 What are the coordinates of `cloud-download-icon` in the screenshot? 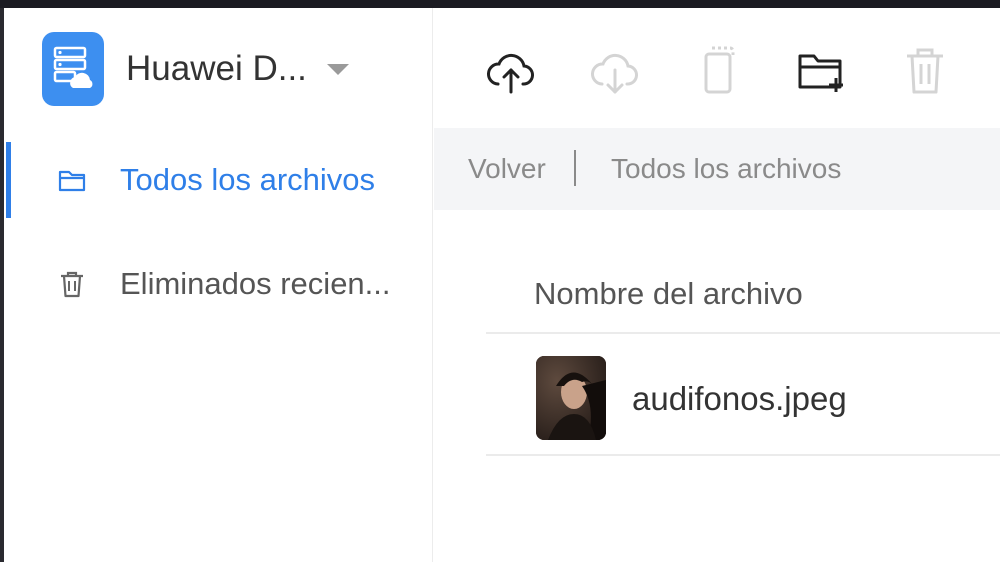 It's located at (614, 73).